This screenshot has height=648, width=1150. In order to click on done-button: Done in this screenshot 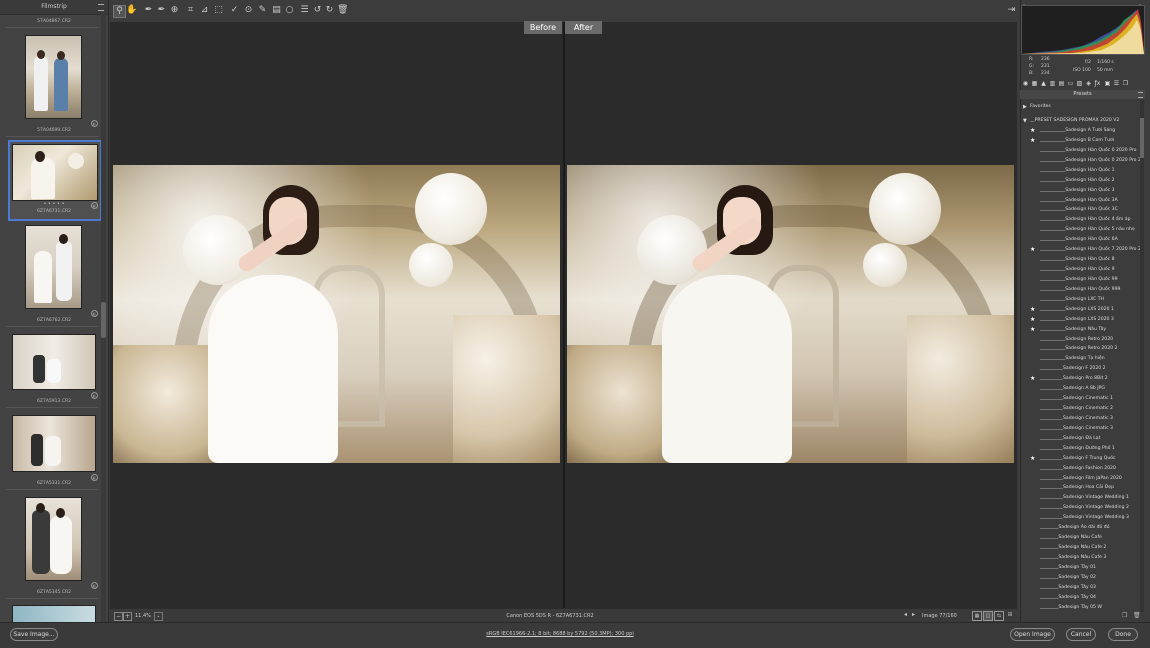, I will do `click(1123, 634)`.